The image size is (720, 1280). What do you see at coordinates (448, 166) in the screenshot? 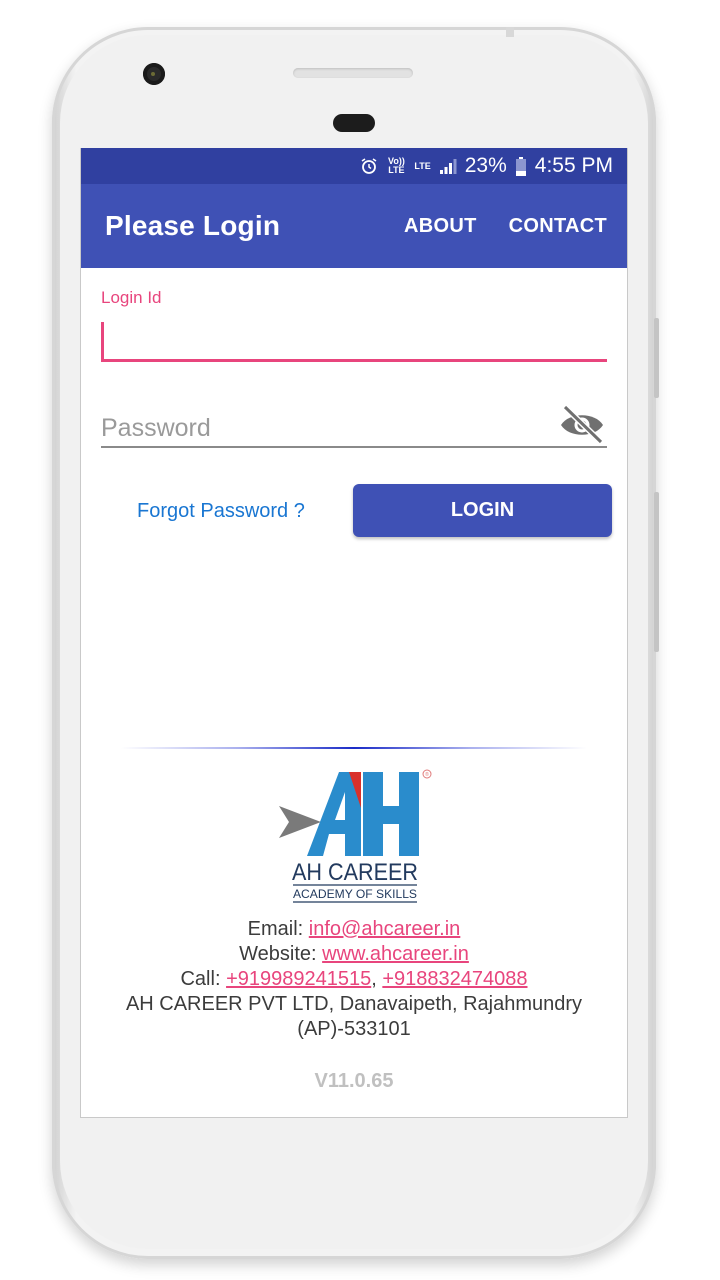
I see `signal-icon` at bounding box center [448, 166].